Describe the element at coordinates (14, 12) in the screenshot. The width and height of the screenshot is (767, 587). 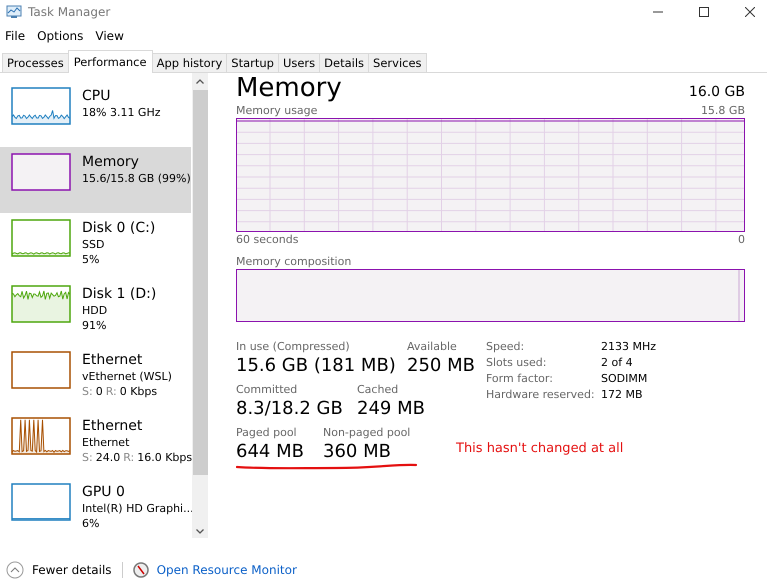
I see `app-icon` at that location.